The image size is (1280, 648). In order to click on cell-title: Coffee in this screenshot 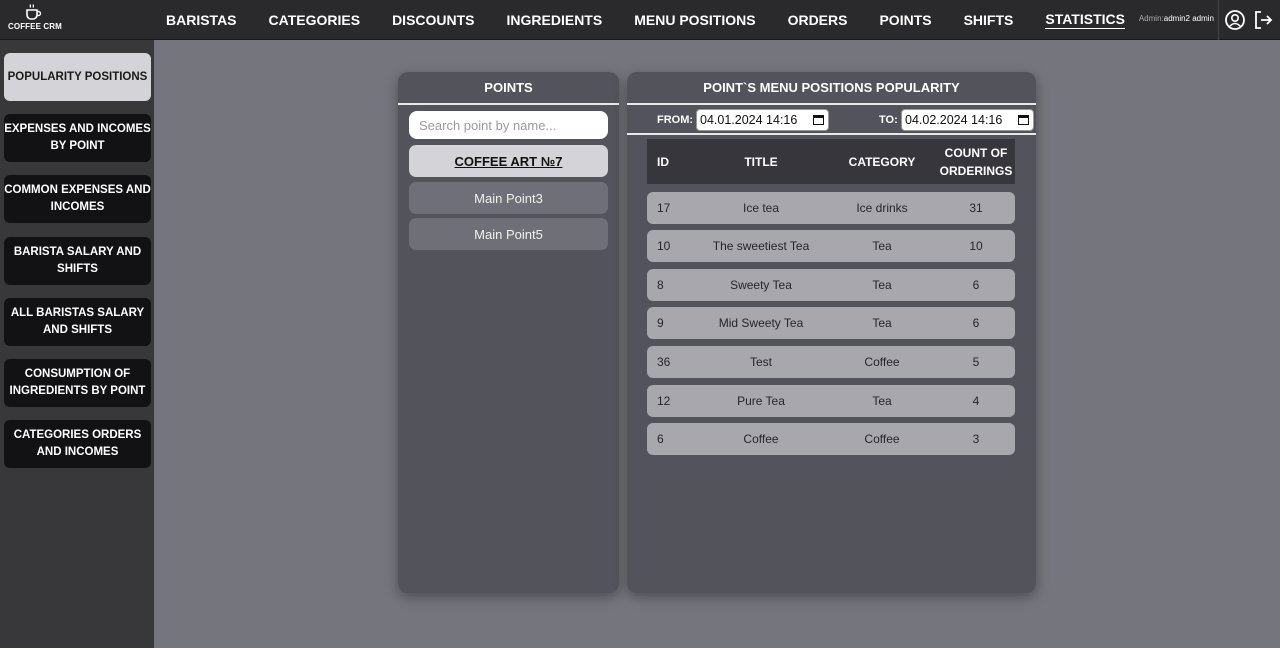, I will do `click(761, 439)`.